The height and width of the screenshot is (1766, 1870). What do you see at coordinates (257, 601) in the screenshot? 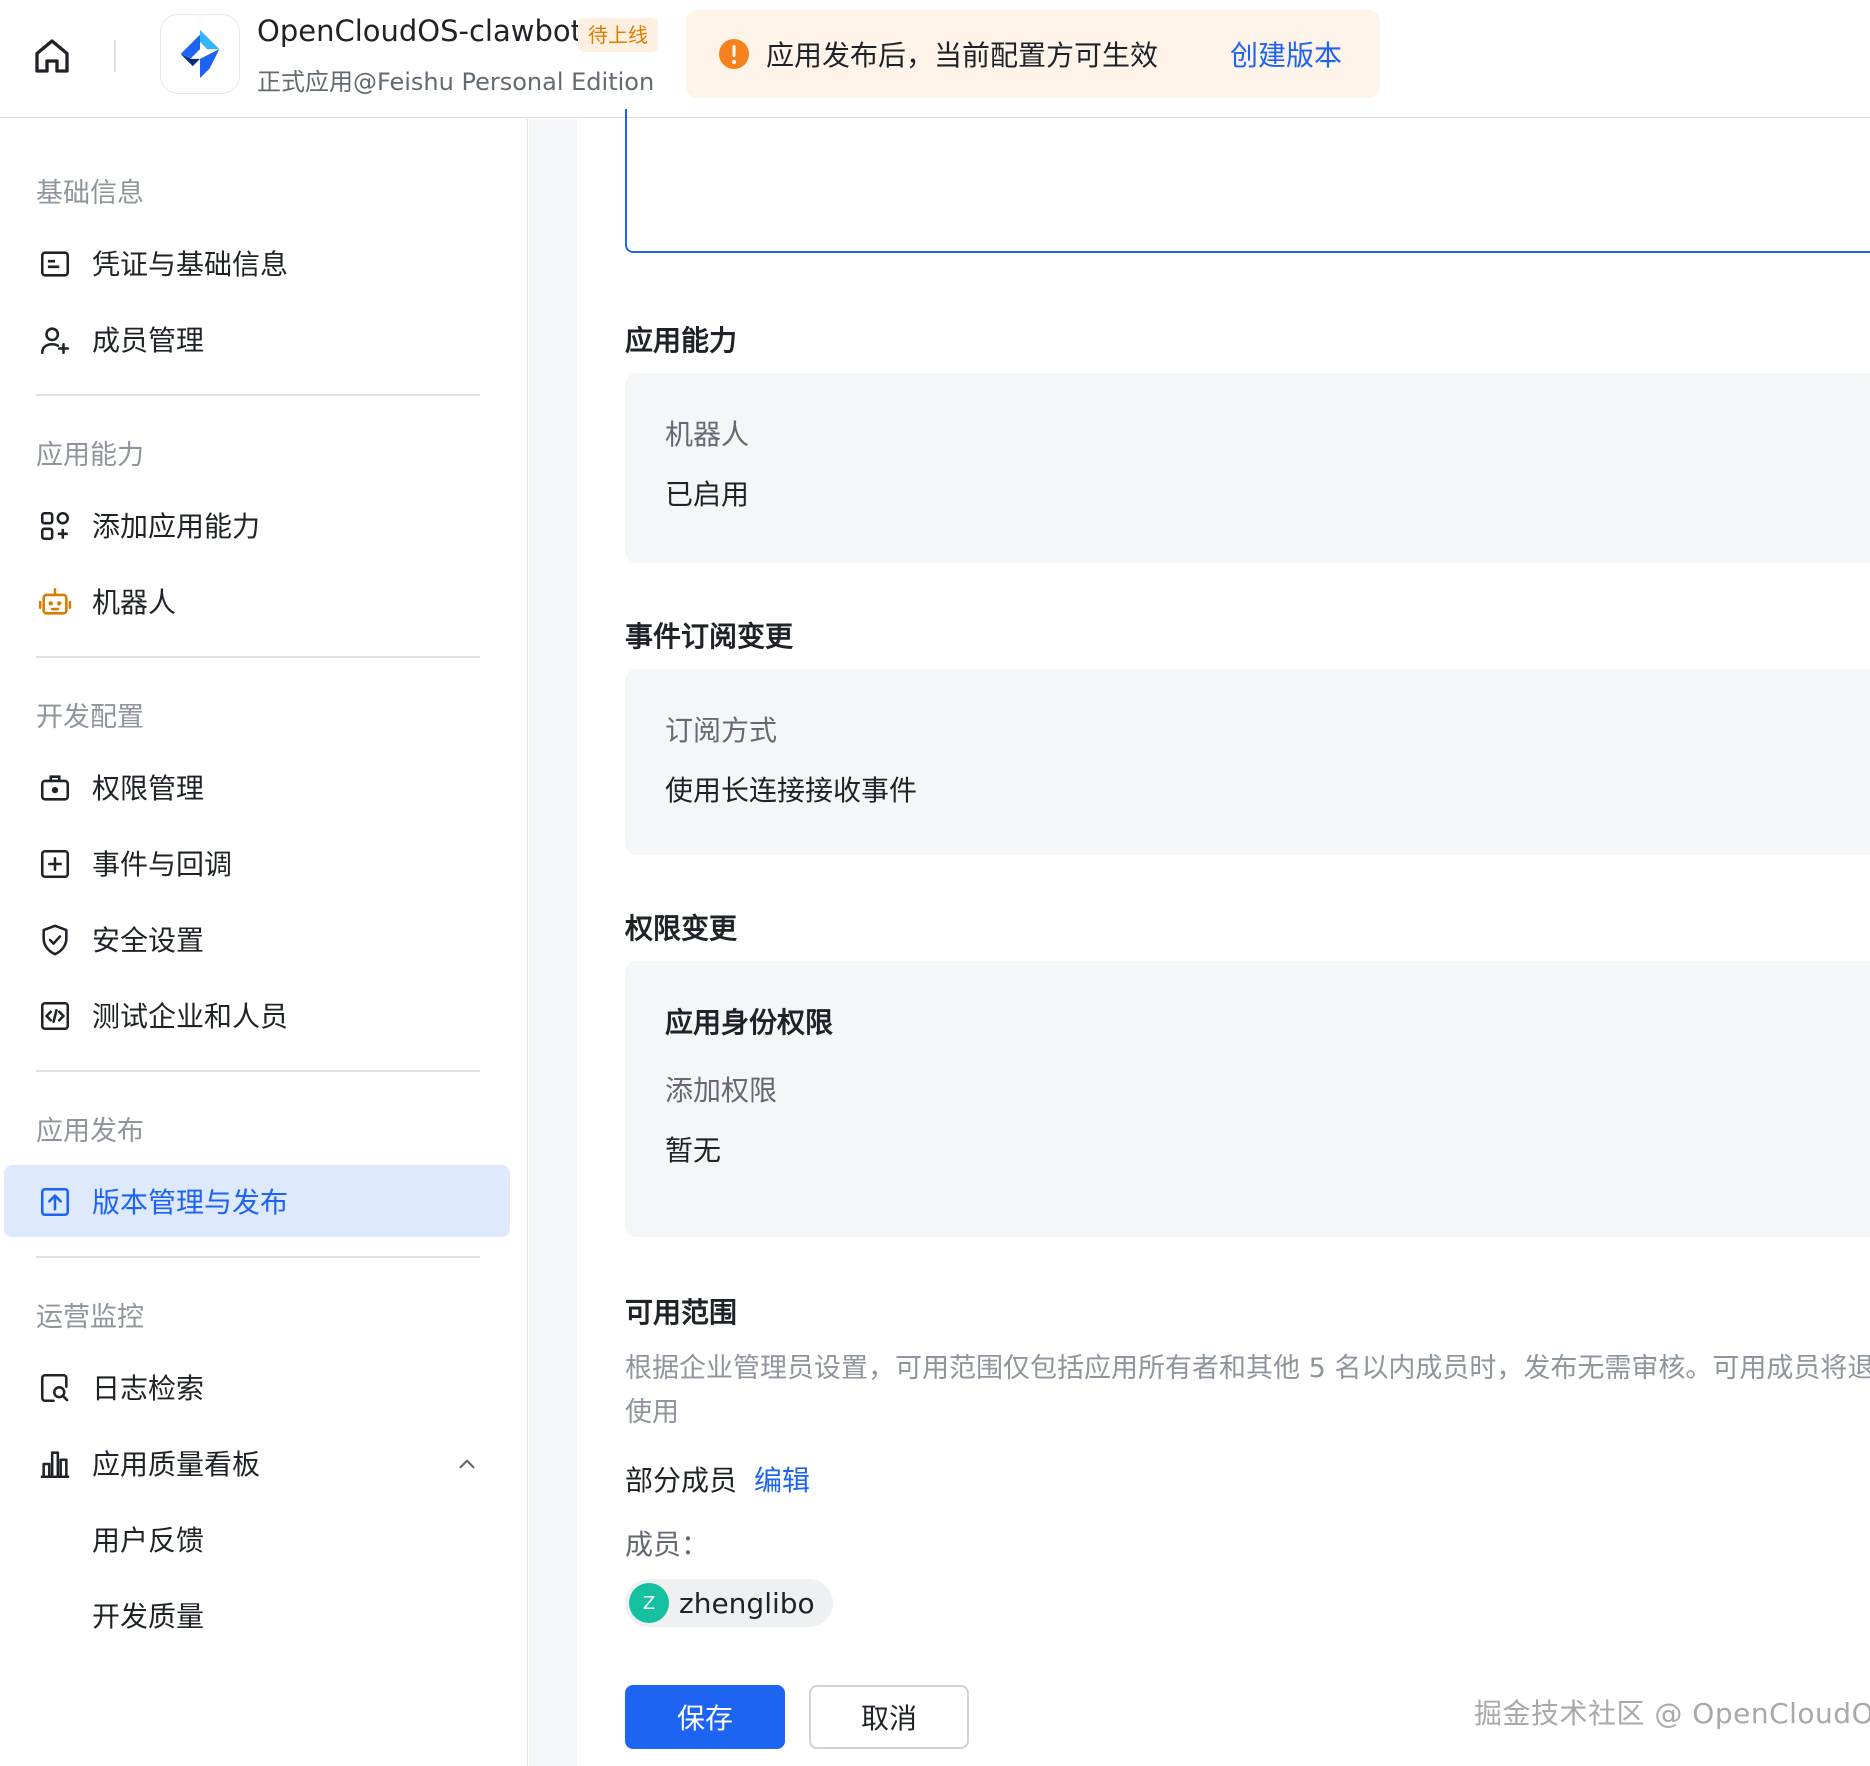
I see `sidebar-item-robot: 机器人` at bounding box center [257, 601].